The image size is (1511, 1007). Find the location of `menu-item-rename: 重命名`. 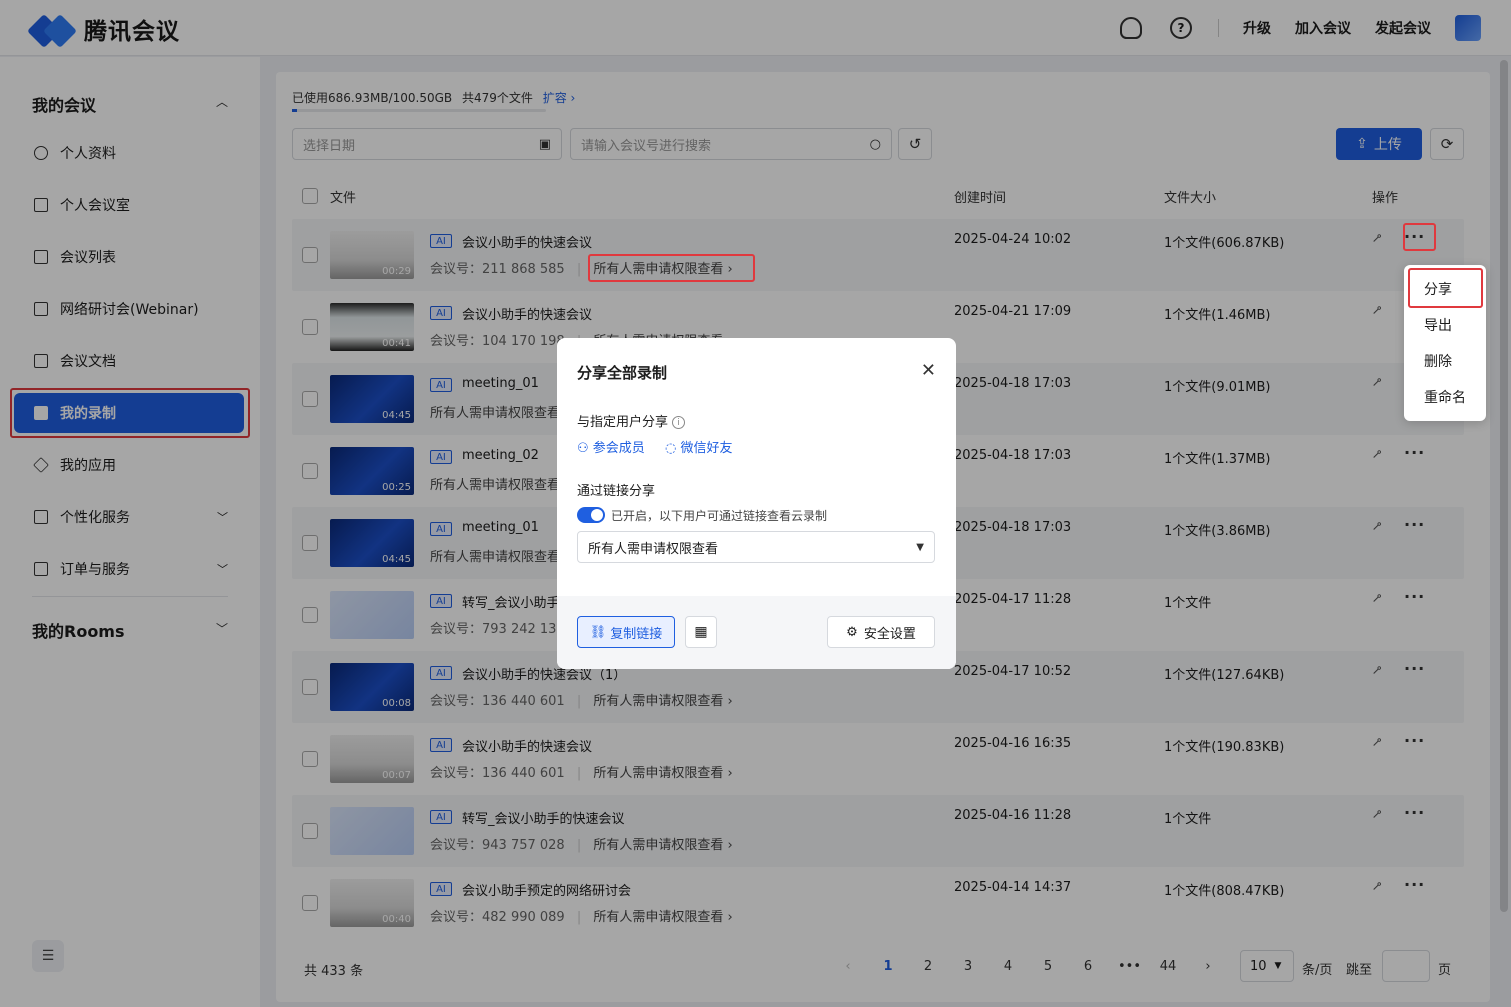

menu-item-rename: 重命名 is located at coordinates (1445, 397).